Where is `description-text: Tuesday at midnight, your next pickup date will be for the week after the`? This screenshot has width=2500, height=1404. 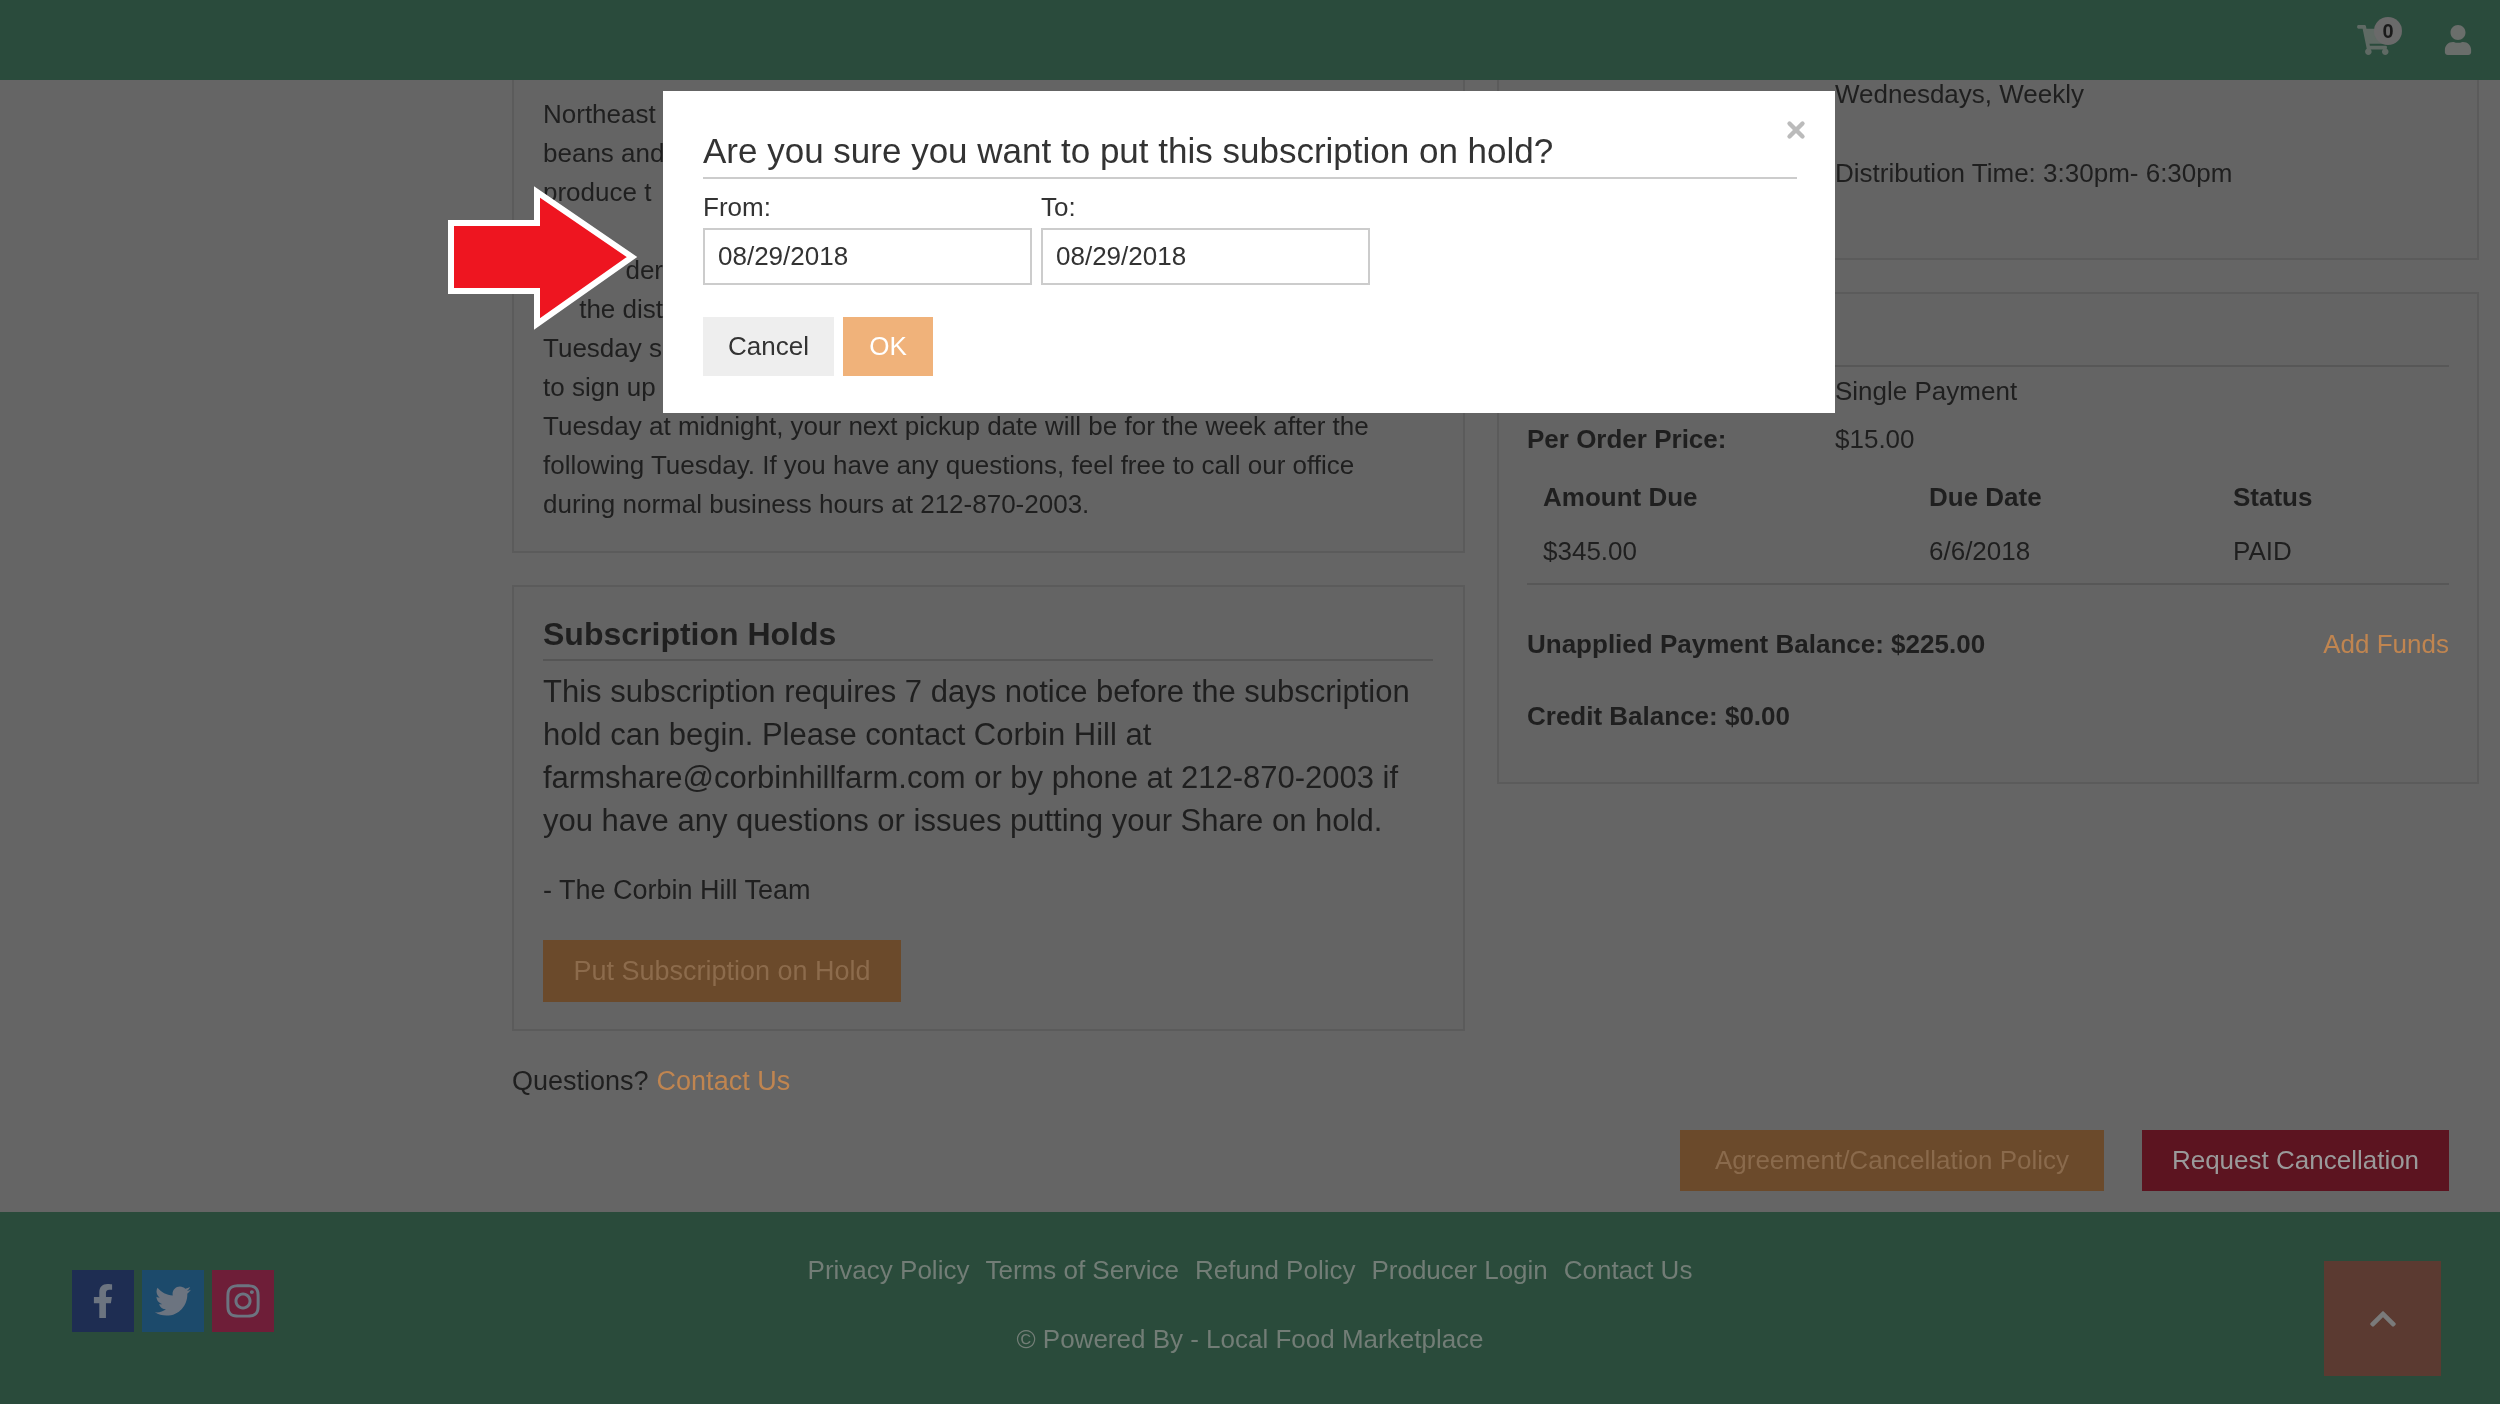
description-text: Tuesday at midnight, your next pickup date will be for the week after the is located at coordinates (956, 426).